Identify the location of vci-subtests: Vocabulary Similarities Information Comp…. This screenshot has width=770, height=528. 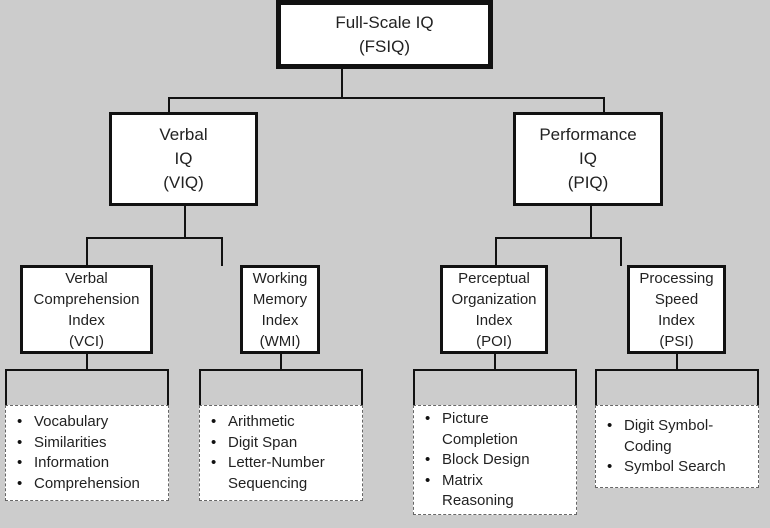
(87, 453).